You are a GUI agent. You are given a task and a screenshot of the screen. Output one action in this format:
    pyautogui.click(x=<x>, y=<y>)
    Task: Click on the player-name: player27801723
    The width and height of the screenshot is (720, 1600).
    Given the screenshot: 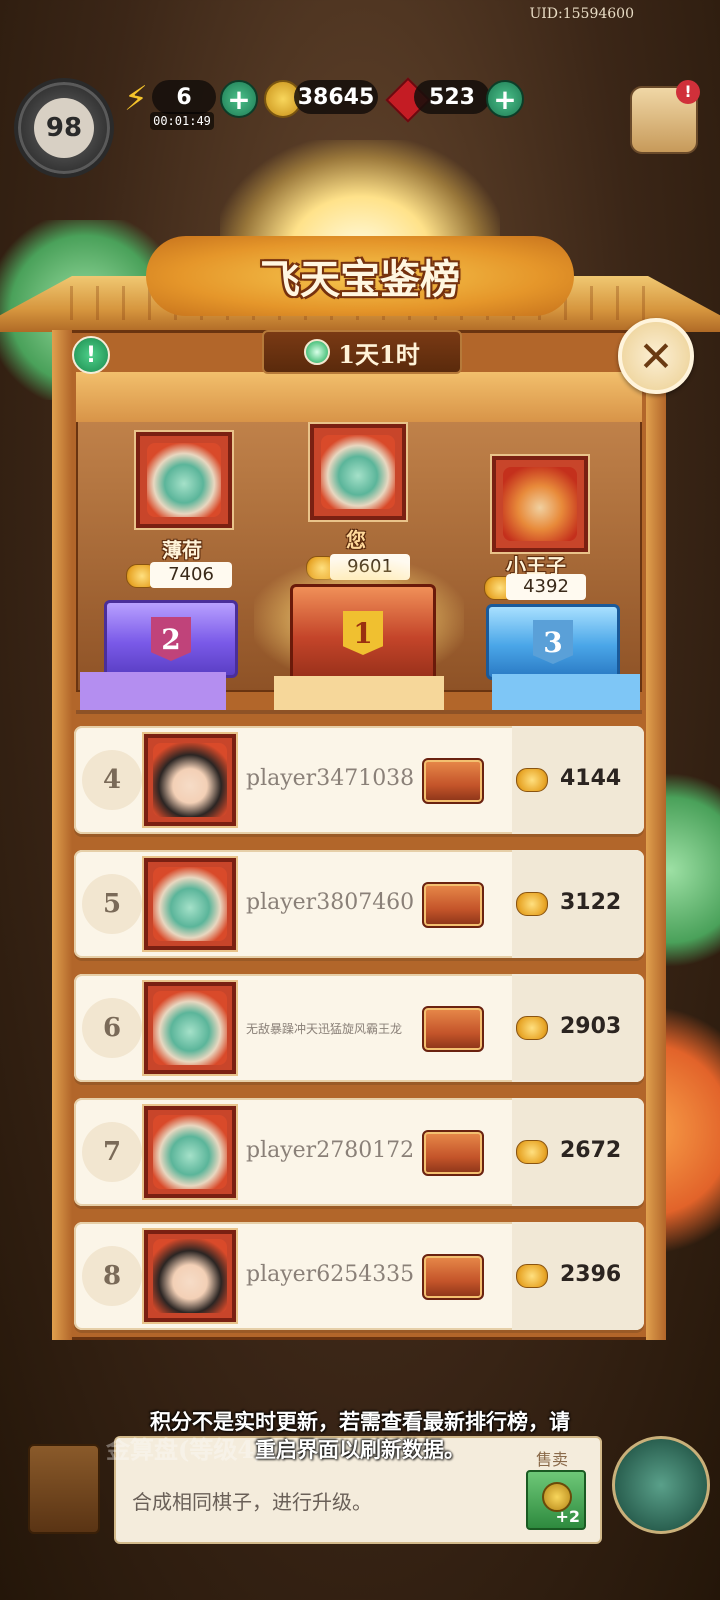 What is the action you would take?
    pyautogui.click(x=330, y=1150)
    